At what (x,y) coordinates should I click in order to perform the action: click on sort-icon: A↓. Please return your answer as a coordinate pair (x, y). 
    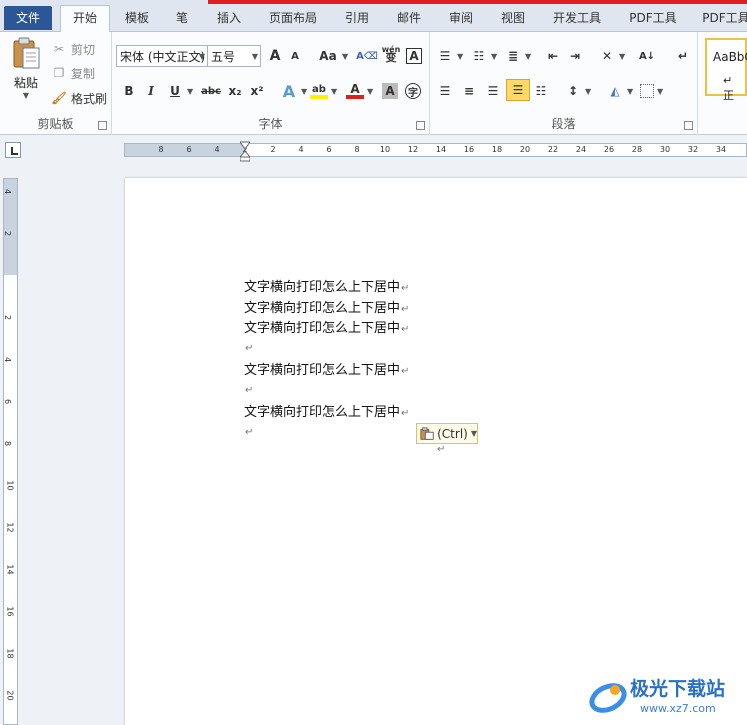
    Looking at the image, I should click on (647, 56).